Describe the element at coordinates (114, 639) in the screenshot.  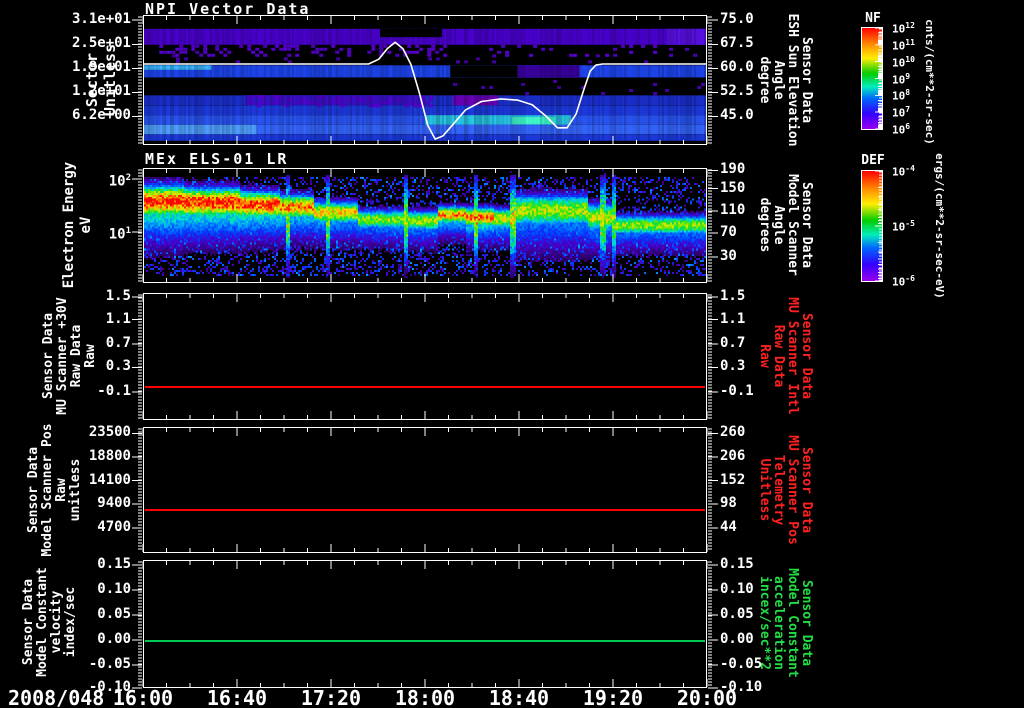
I see `panel5-ytick-label: 0.00` at that location.